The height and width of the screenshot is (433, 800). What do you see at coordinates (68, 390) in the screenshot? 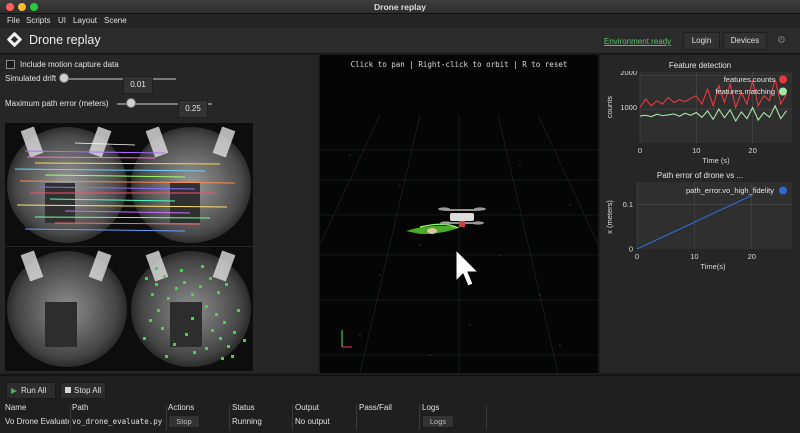
I see `stop-icon` at bounding box center [68, 390].